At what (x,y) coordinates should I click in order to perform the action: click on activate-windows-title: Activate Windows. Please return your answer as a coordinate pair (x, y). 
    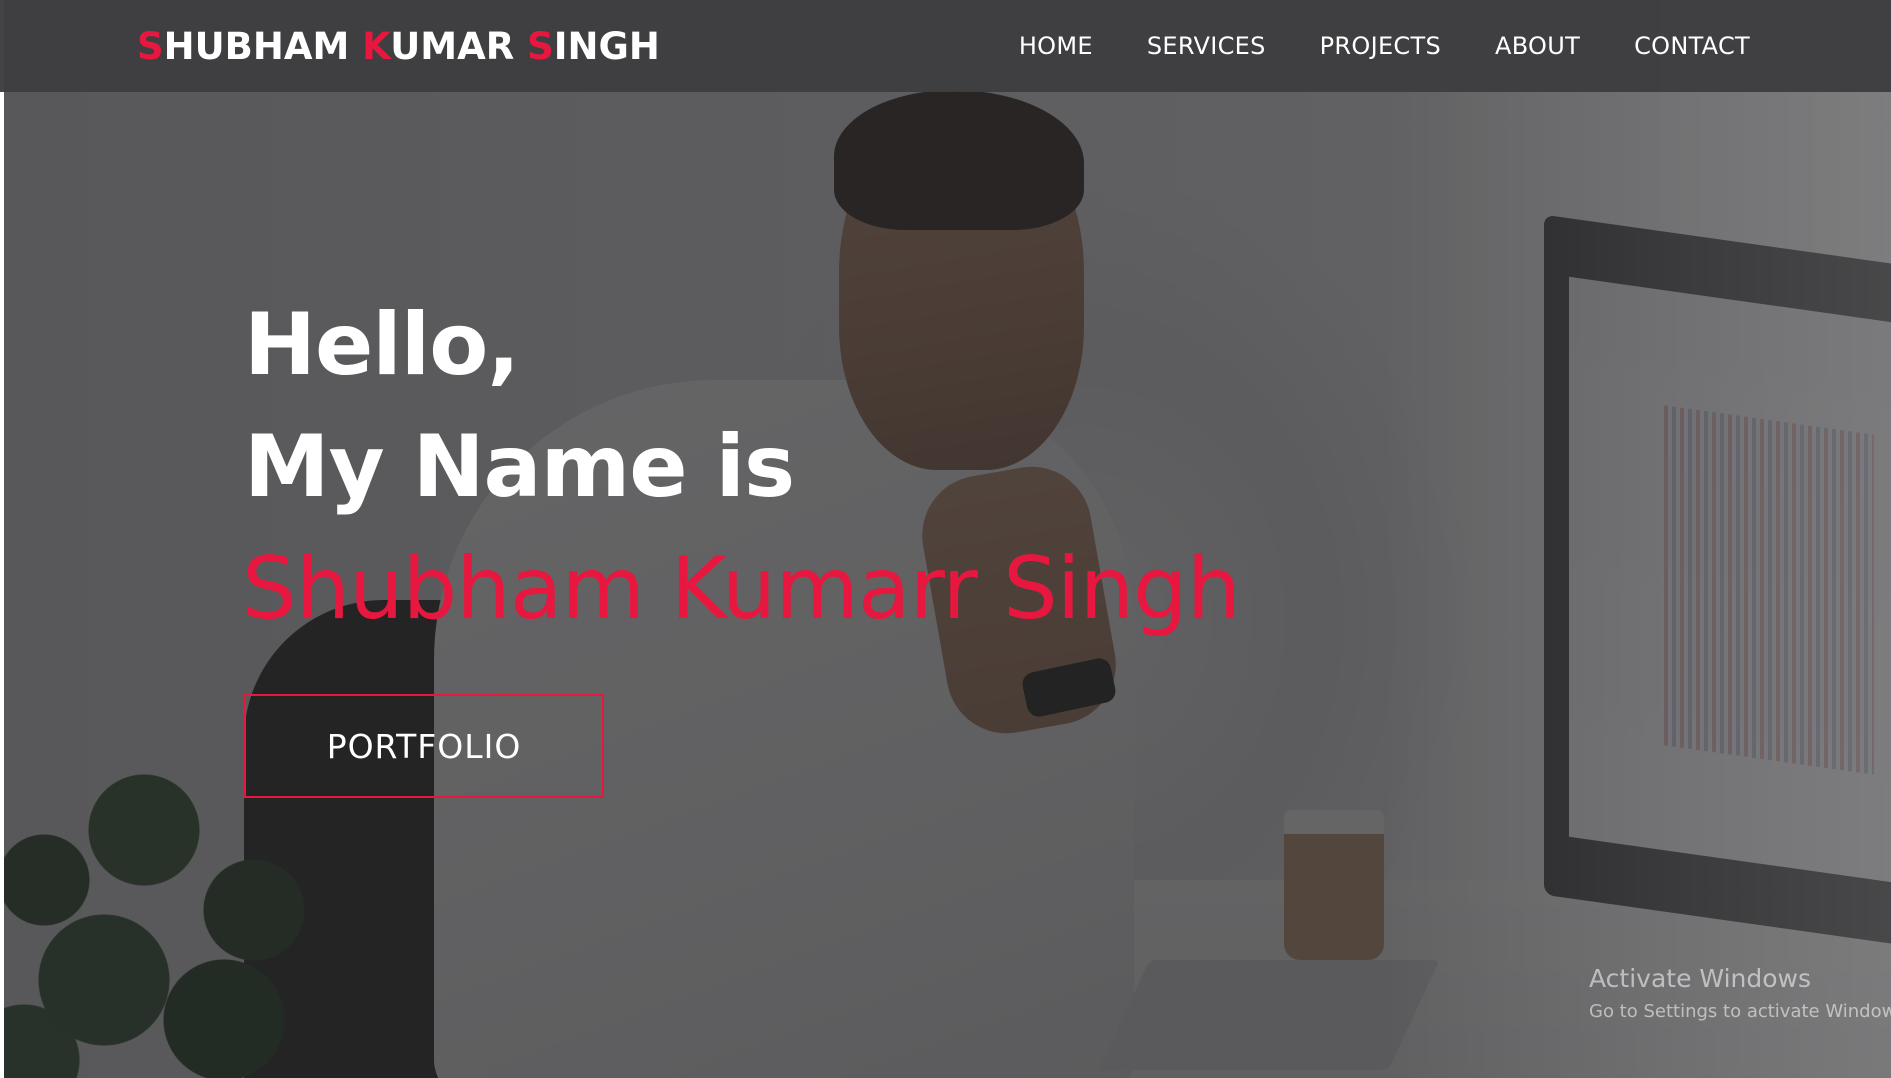
    Looking at the image, I should click on (1700, 978).